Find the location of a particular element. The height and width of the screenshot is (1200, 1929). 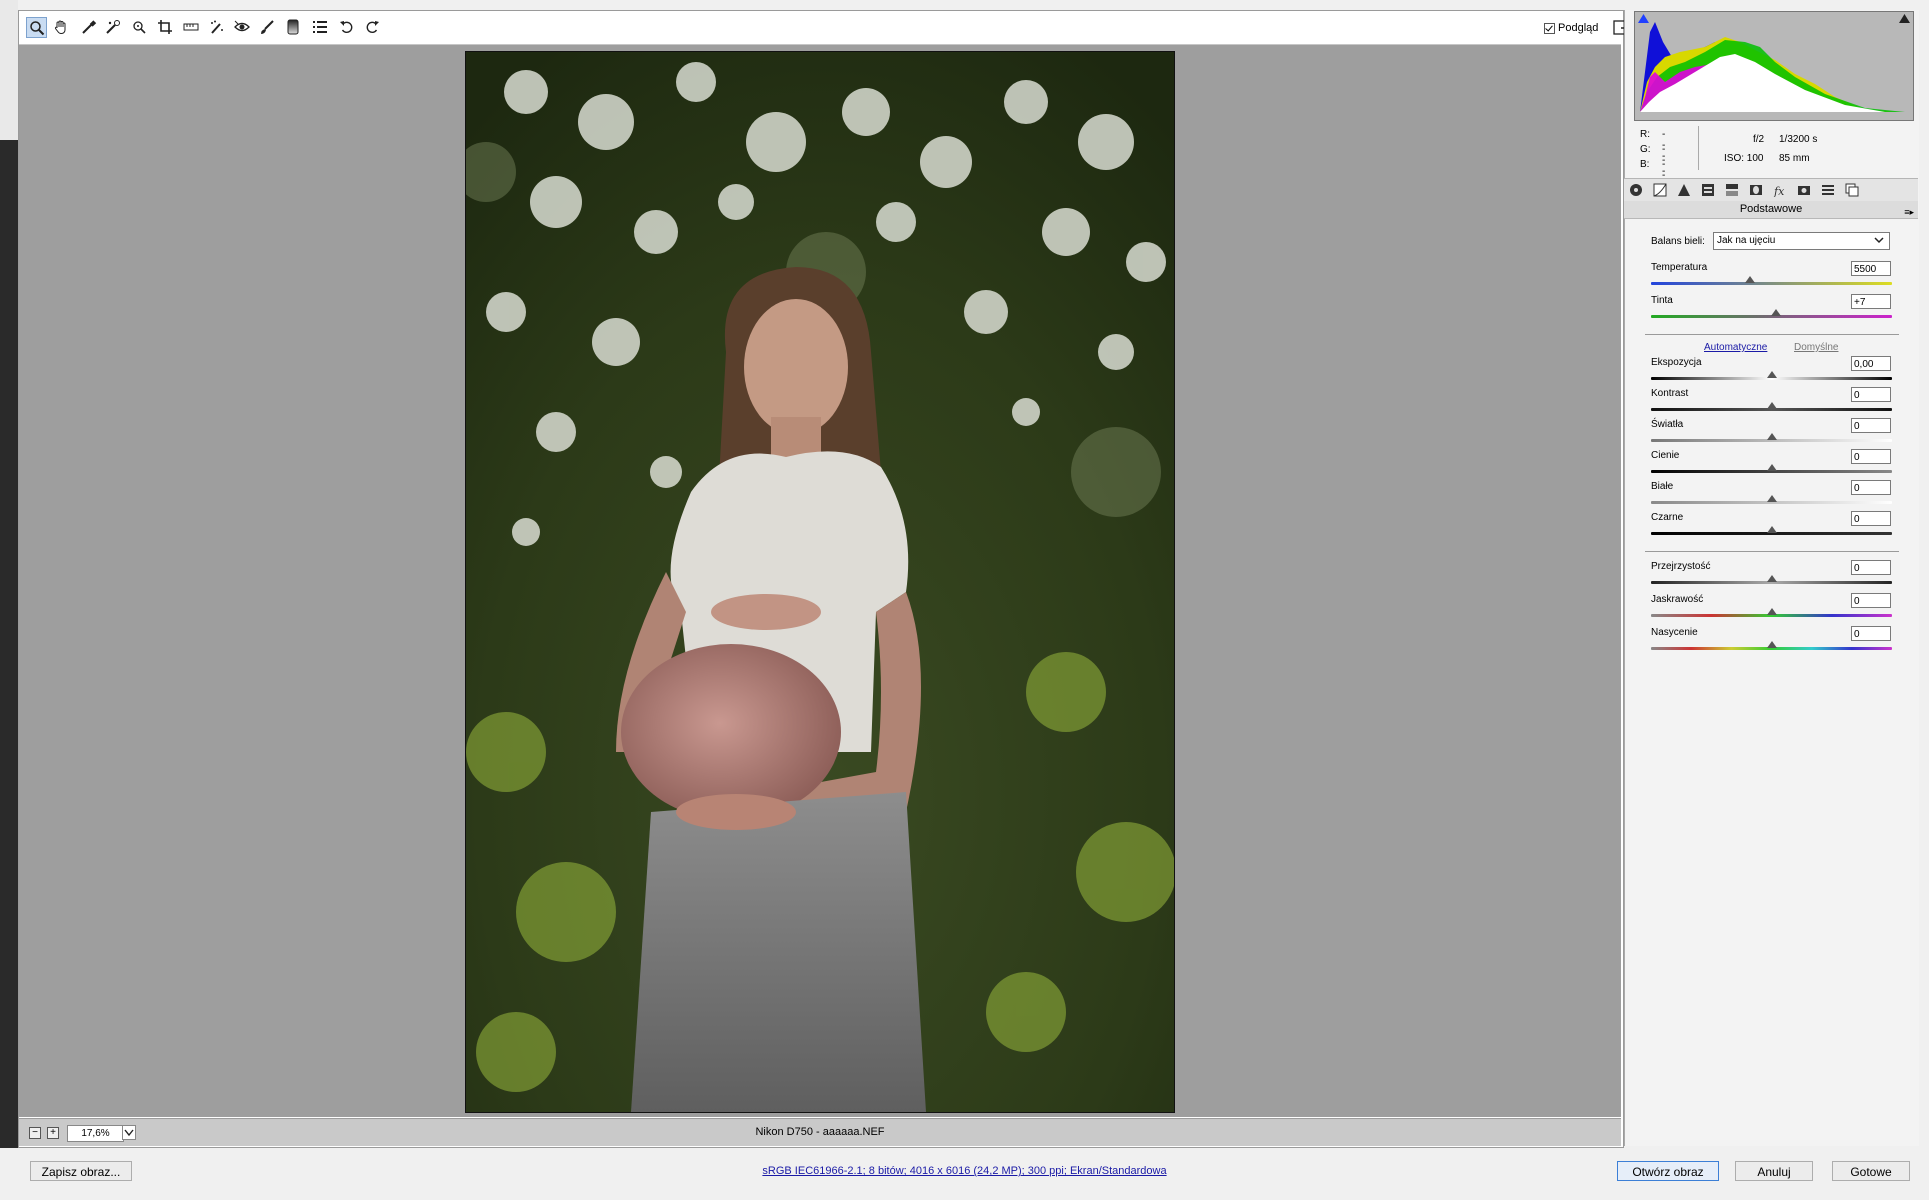

hsl-tab-icon is located at coordinates (1708, 190).